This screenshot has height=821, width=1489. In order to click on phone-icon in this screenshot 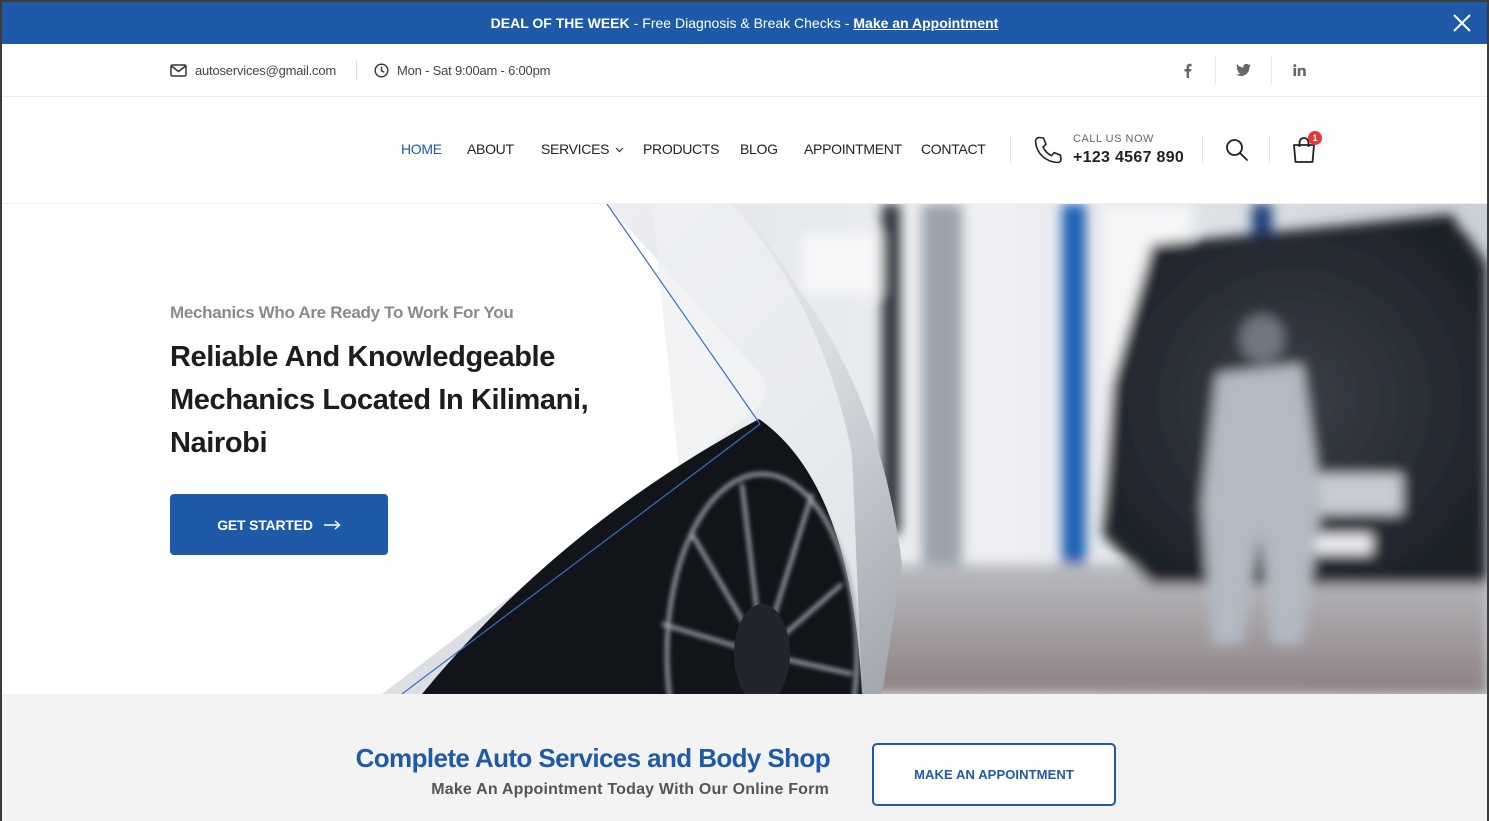, I will do `click(1048, 150)`.